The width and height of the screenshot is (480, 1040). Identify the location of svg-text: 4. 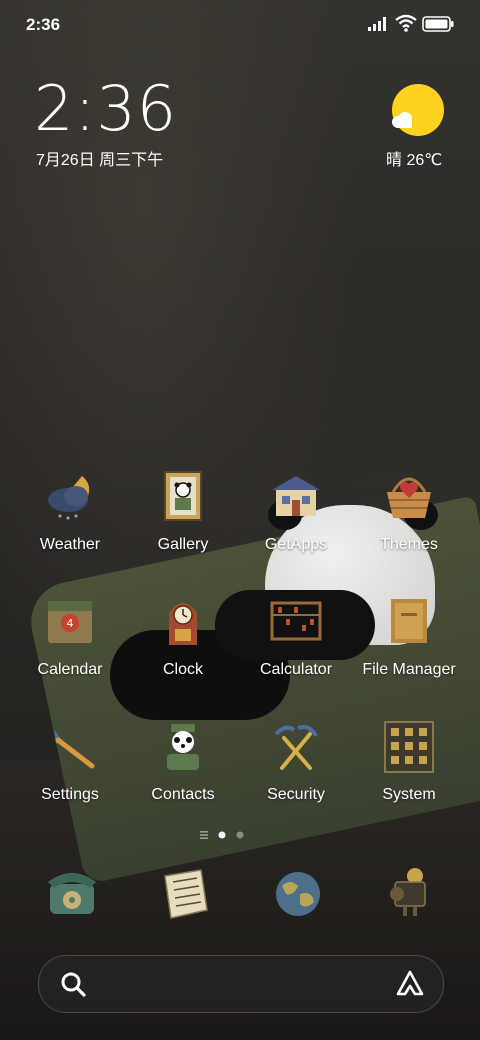
(70, 623).